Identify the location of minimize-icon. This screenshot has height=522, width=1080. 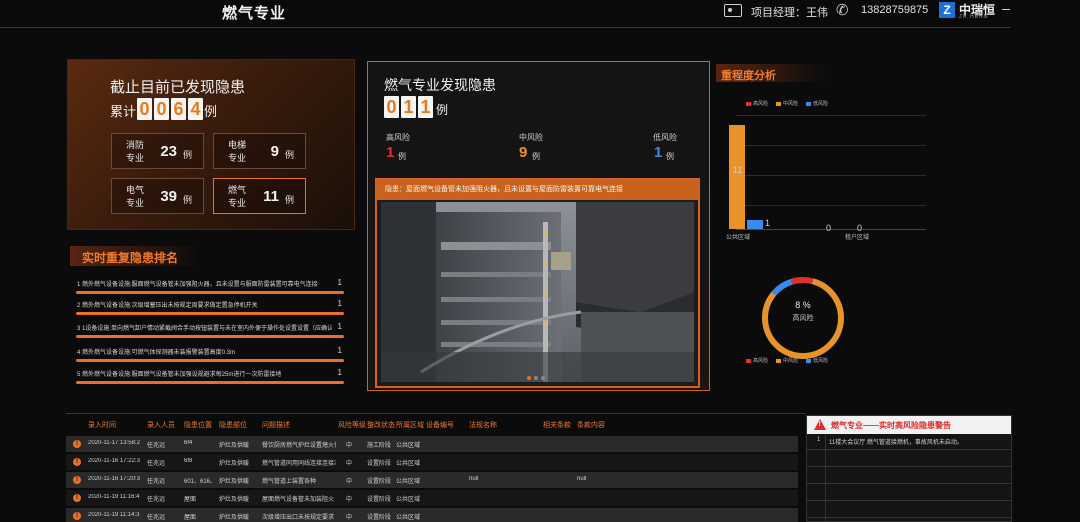
(1006, 9).